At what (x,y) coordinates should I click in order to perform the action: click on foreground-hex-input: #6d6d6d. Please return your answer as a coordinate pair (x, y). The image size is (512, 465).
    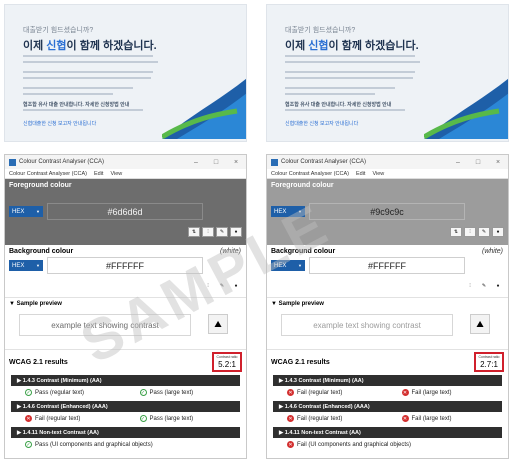
    Looking at the image, I should click on (125, 211).